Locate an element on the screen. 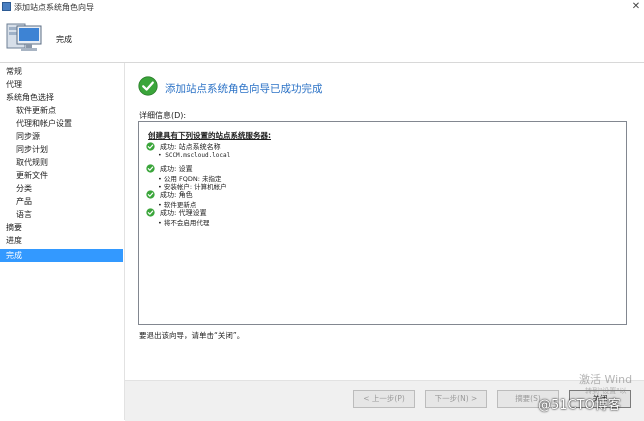 The height and width of the screenshot is (421, 644). nav-item-supersedence: 取代规则 is located at coordinates (61, 162).